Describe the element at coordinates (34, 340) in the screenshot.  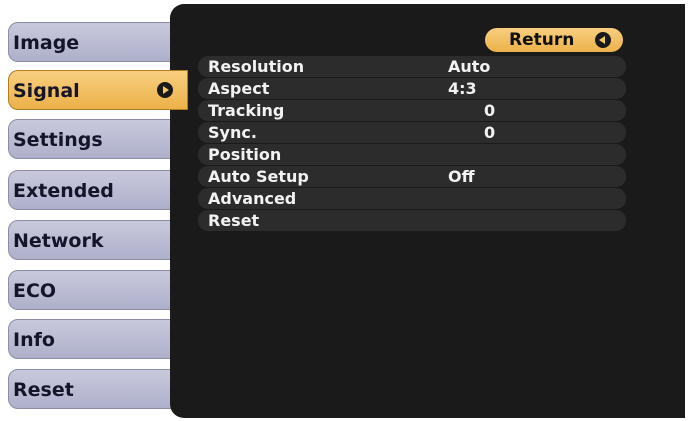
I see `tab-info-label: Info` at that location.